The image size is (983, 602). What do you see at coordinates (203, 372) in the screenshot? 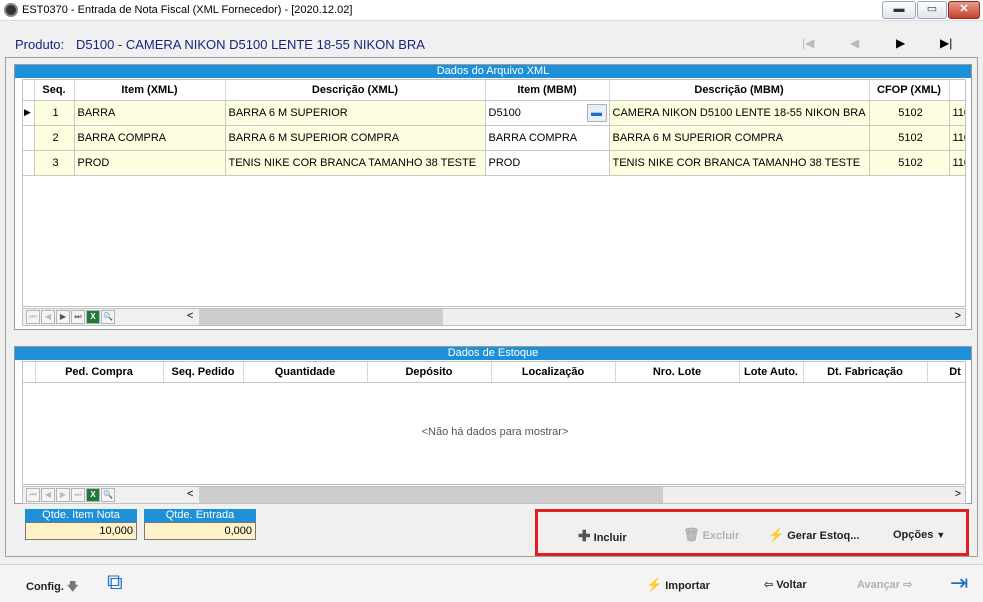
I see `column-header: Seq. Pedido` at bounding box center [203, 372].